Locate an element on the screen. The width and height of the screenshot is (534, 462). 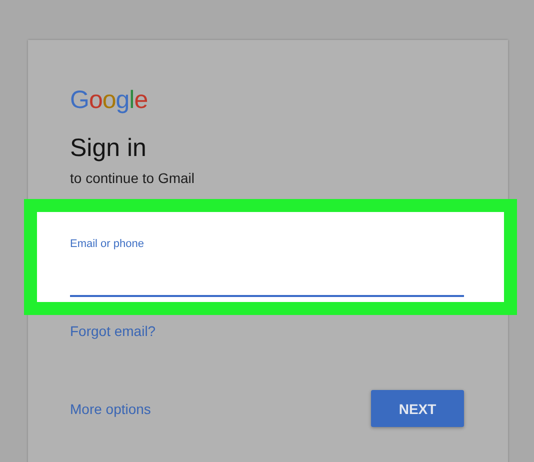
forgot-email-link: Forgot email? is located at coordinates (113, 331).